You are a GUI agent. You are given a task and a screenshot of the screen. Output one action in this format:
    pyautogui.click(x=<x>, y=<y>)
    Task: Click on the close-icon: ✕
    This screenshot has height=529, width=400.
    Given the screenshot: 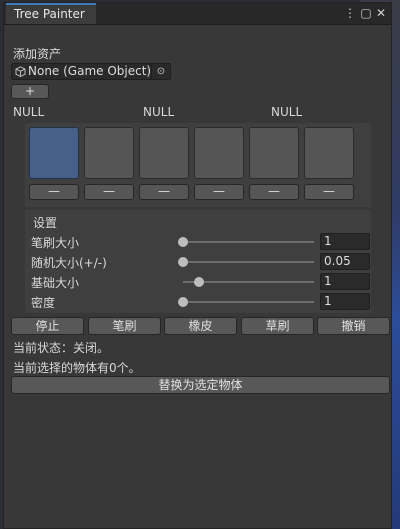 What is the action you would take?
    pyautogui.click(x=381, y=13)
    